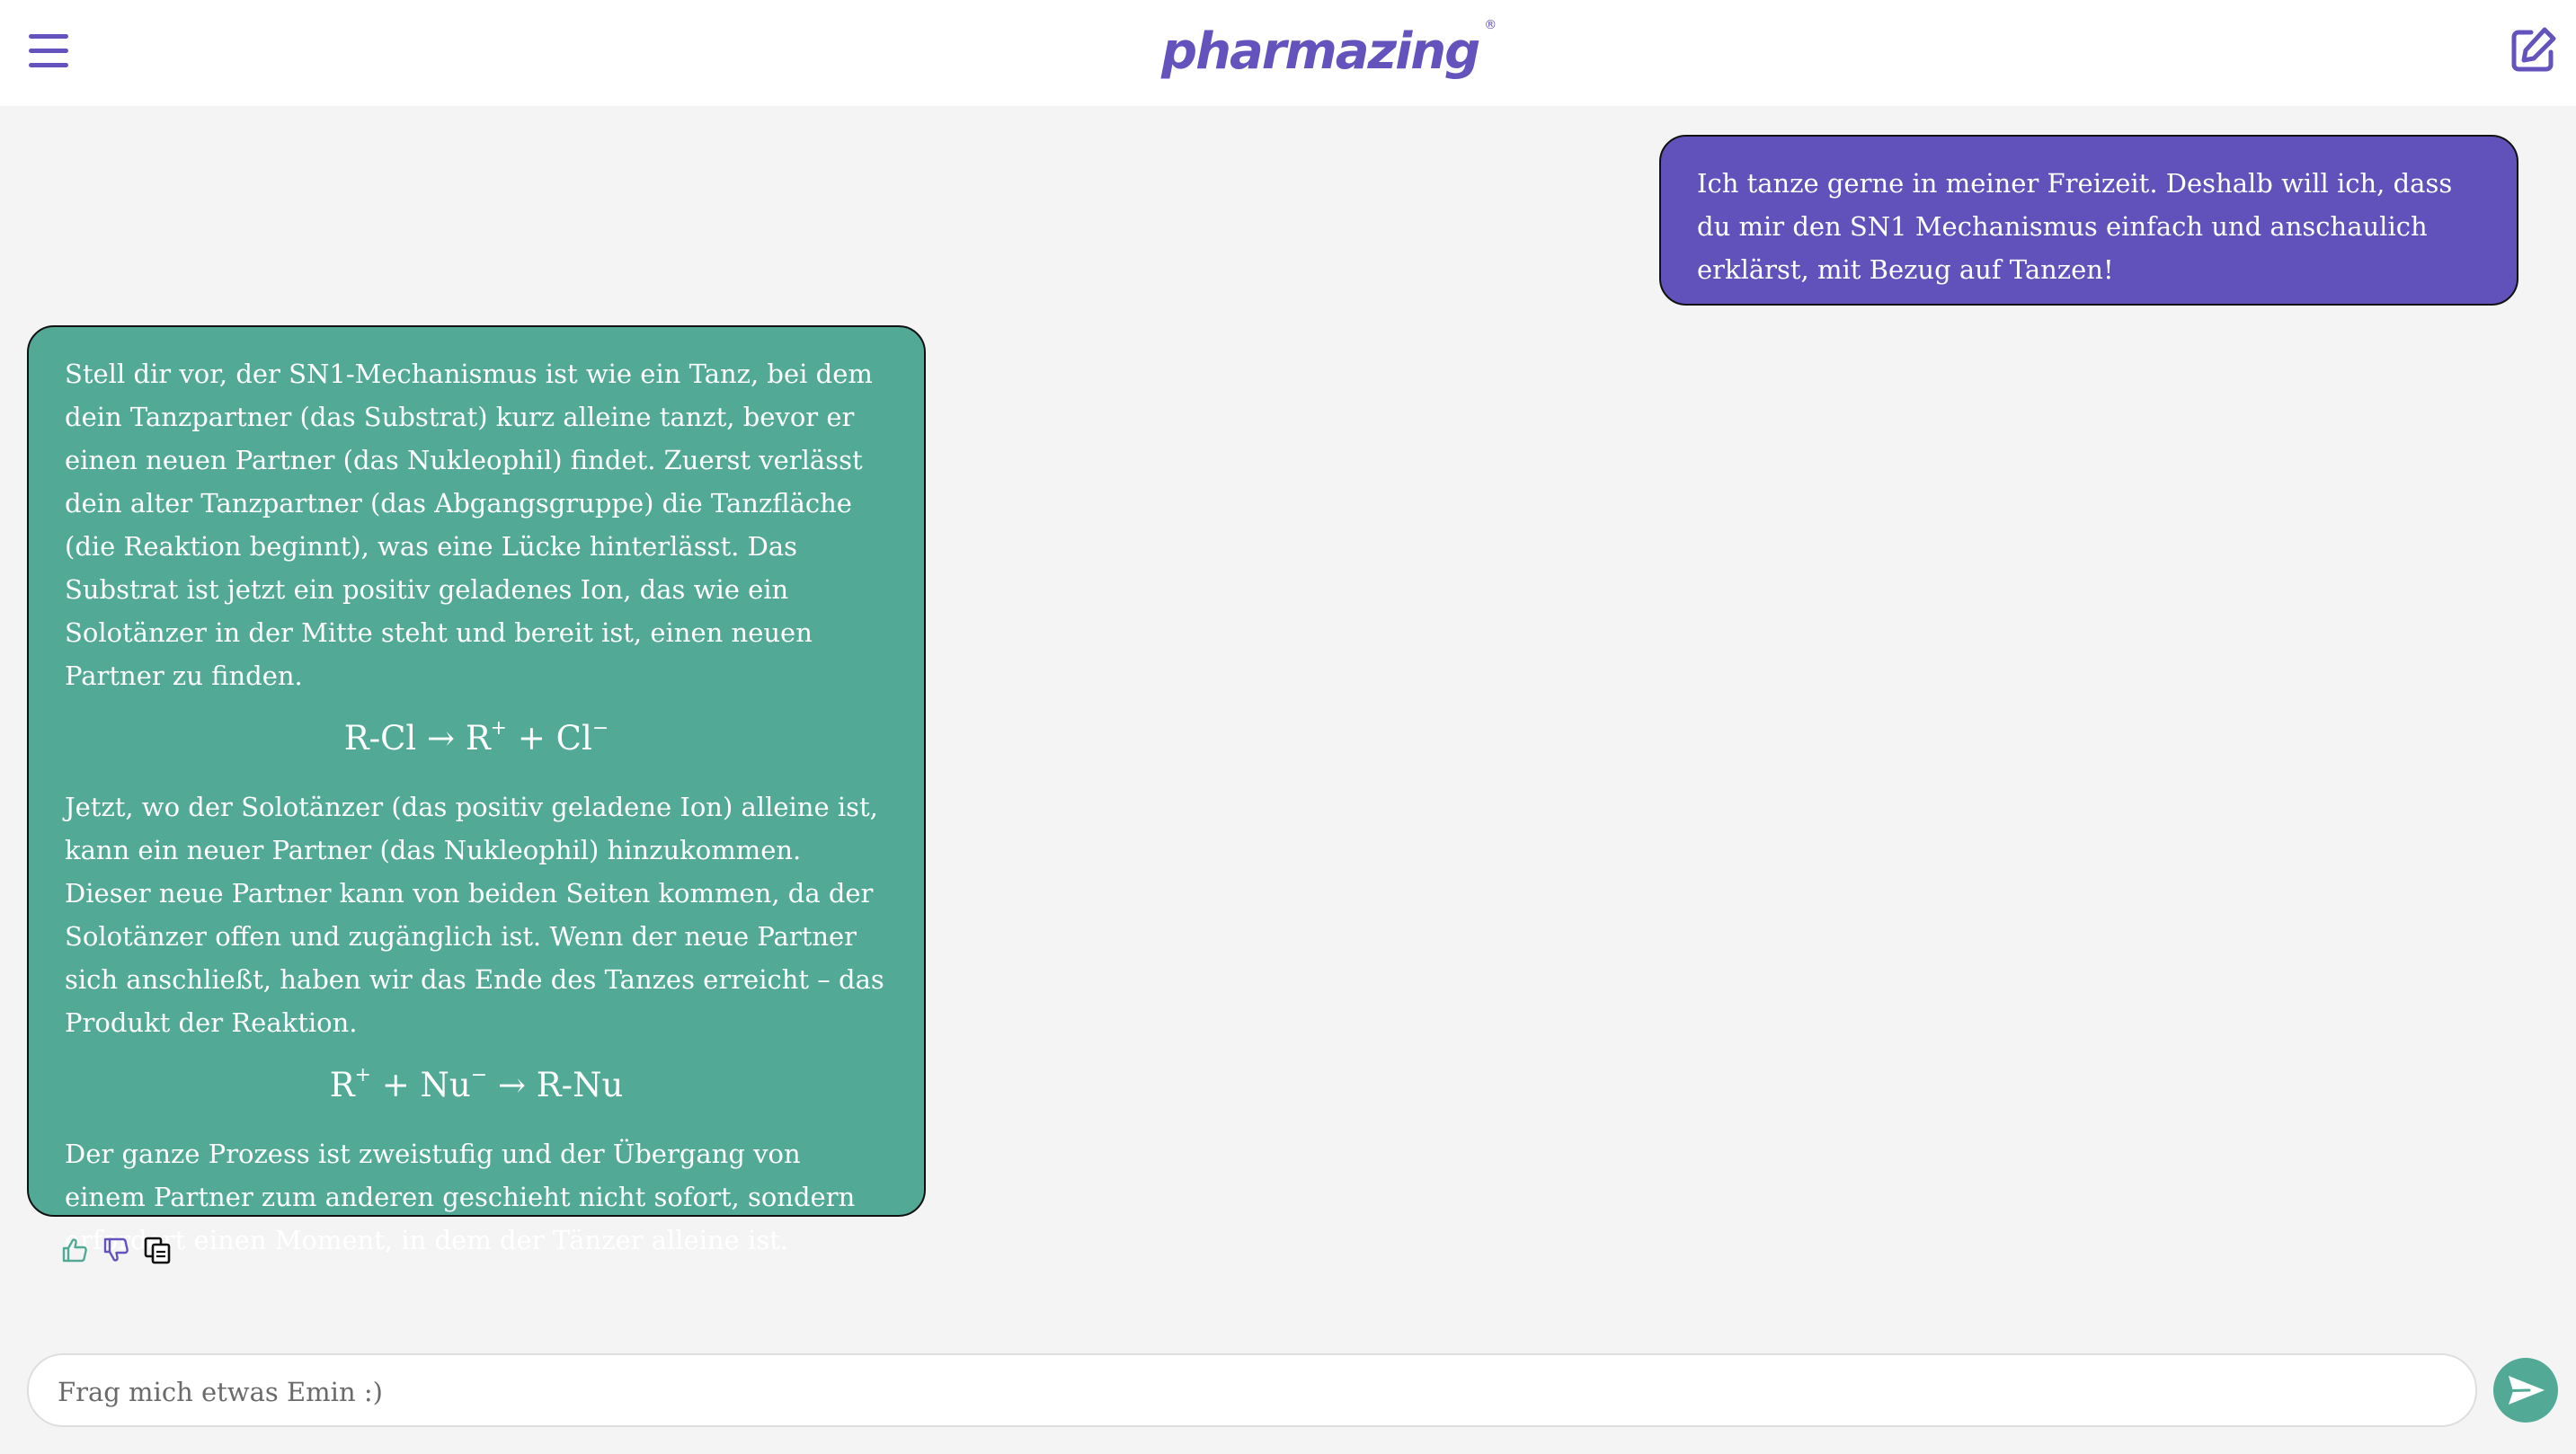  Describe the element at coordinates (116, 1250) in the screenshot. I see `thumbs-down-icon` at that location.